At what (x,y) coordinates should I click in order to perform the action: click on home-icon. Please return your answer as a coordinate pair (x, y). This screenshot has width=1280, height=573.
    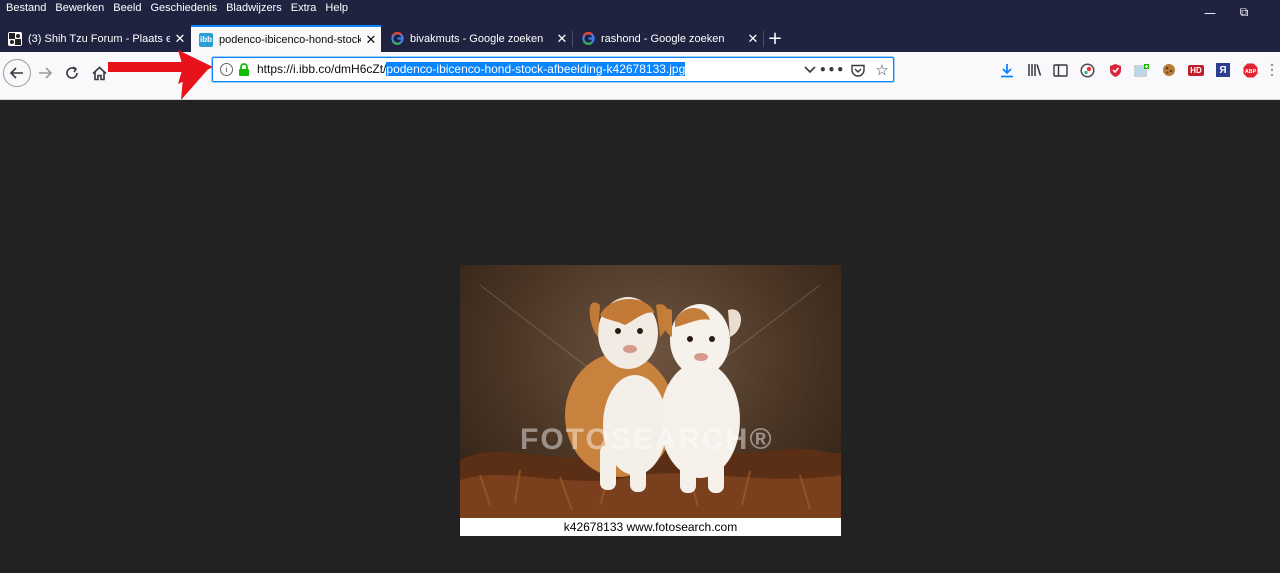
    Looking at the image, I should click on (99, 72).